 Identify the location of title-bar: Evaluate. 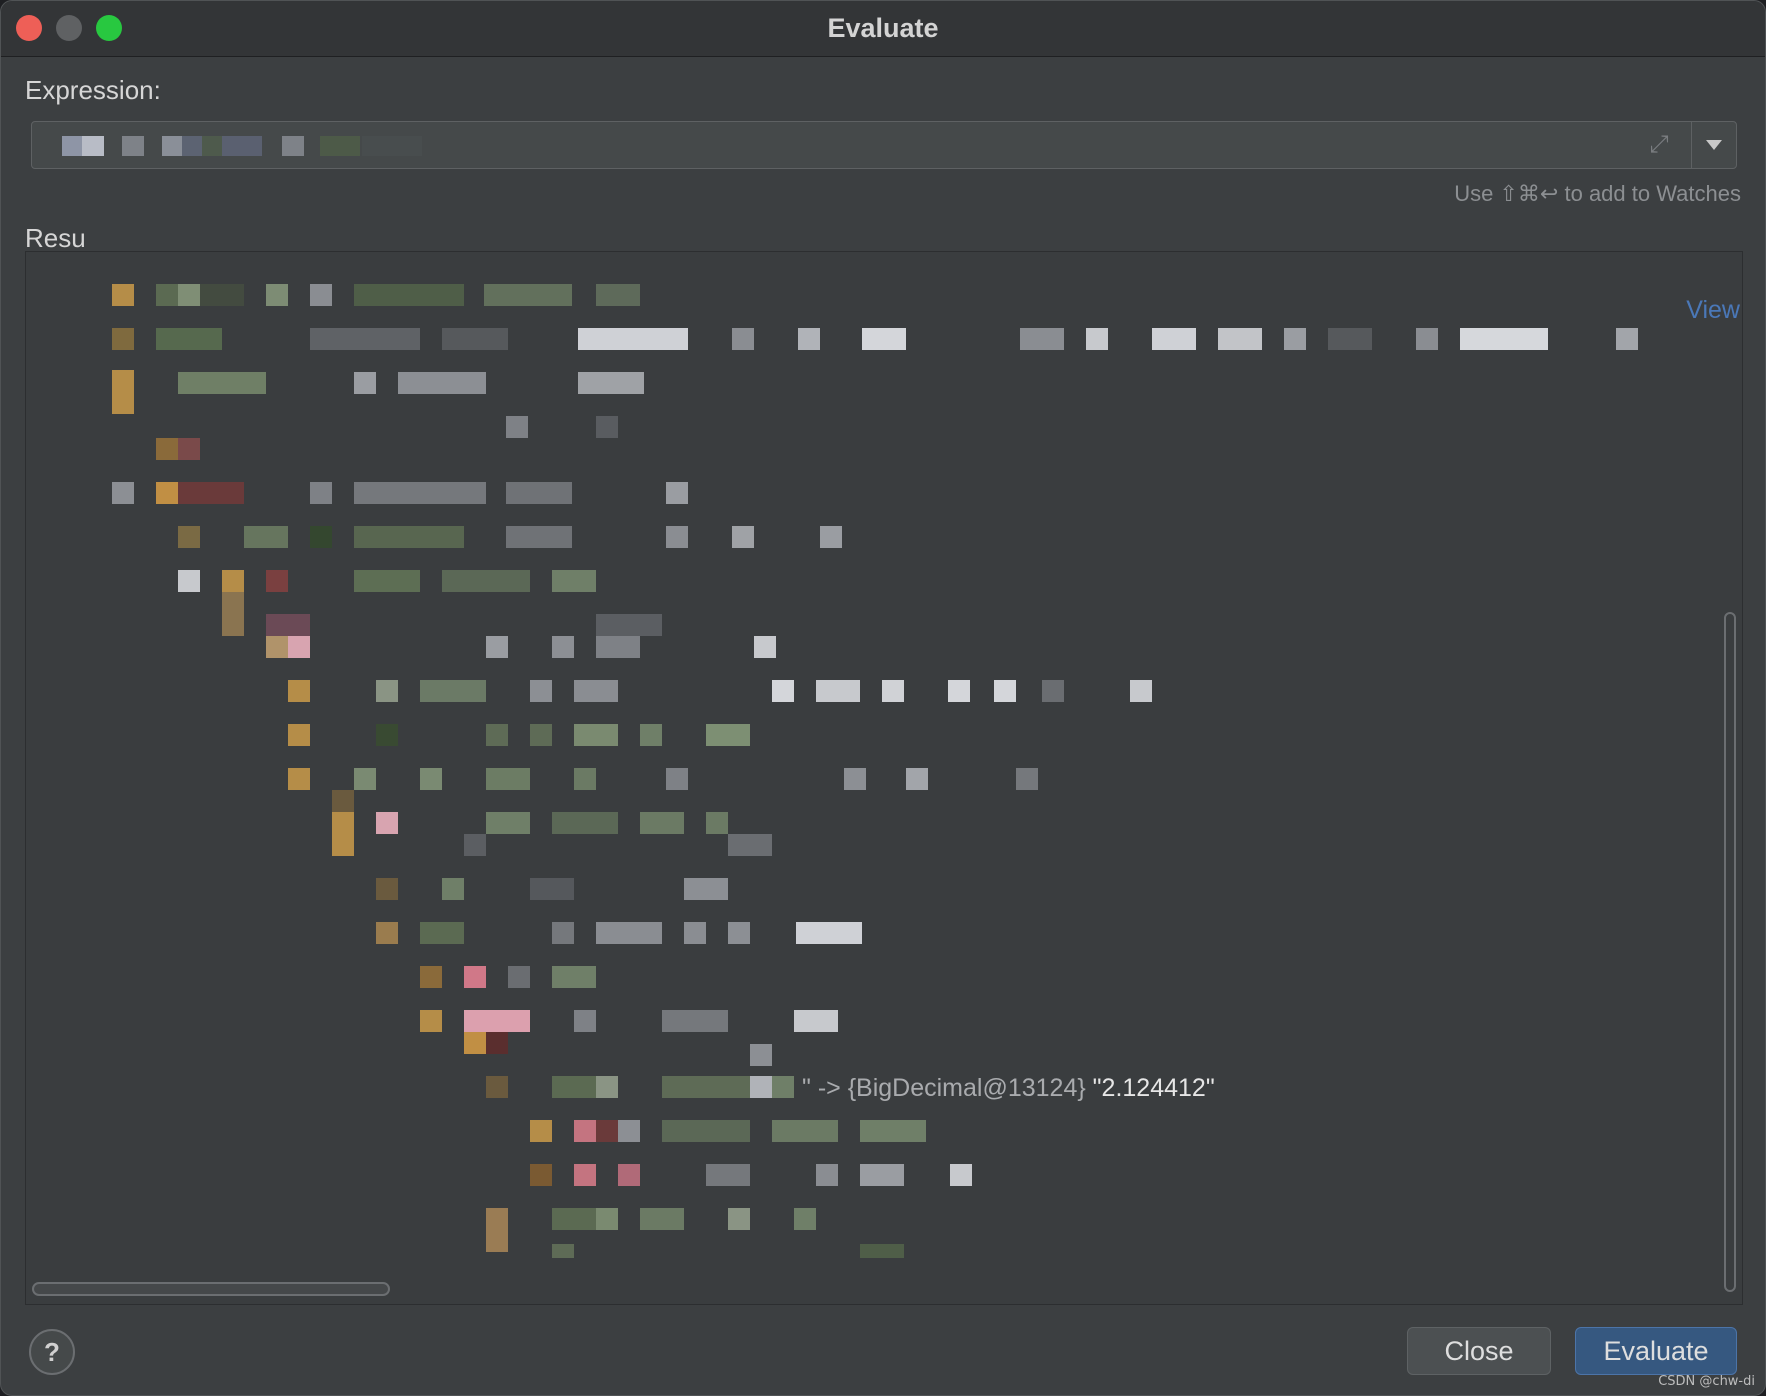
(883, 29).